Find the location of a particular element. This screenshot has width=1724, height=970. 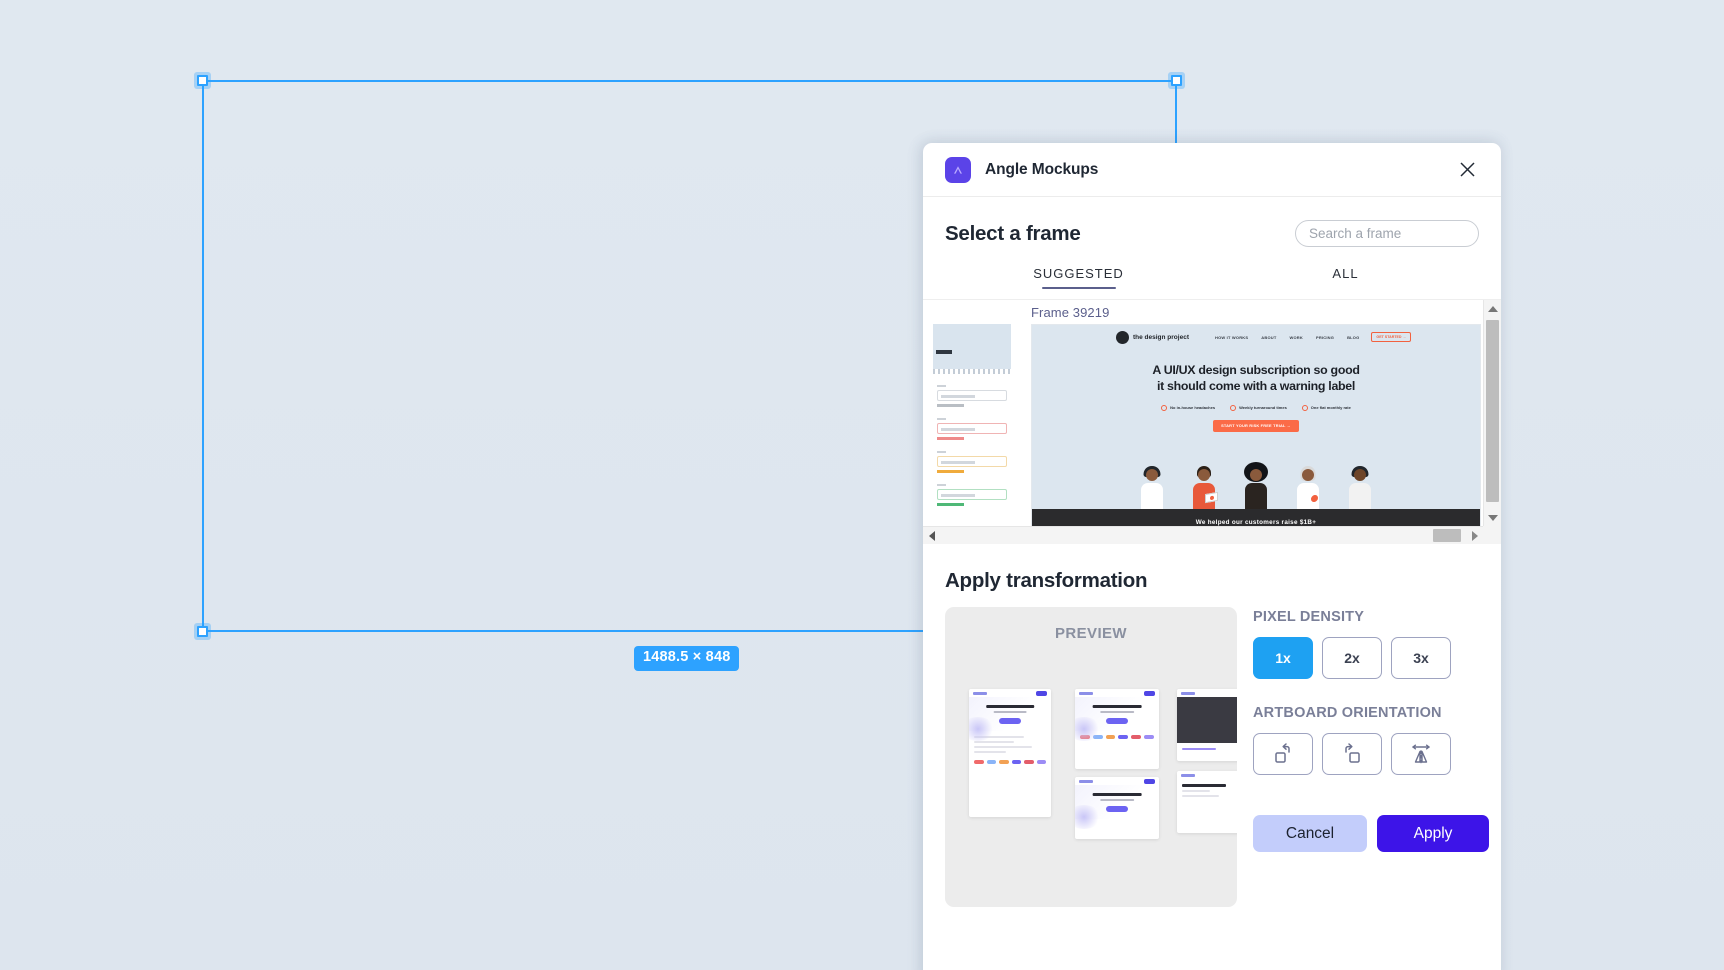

preview-card: PREVIEW is located at coordinates (1091, 757).